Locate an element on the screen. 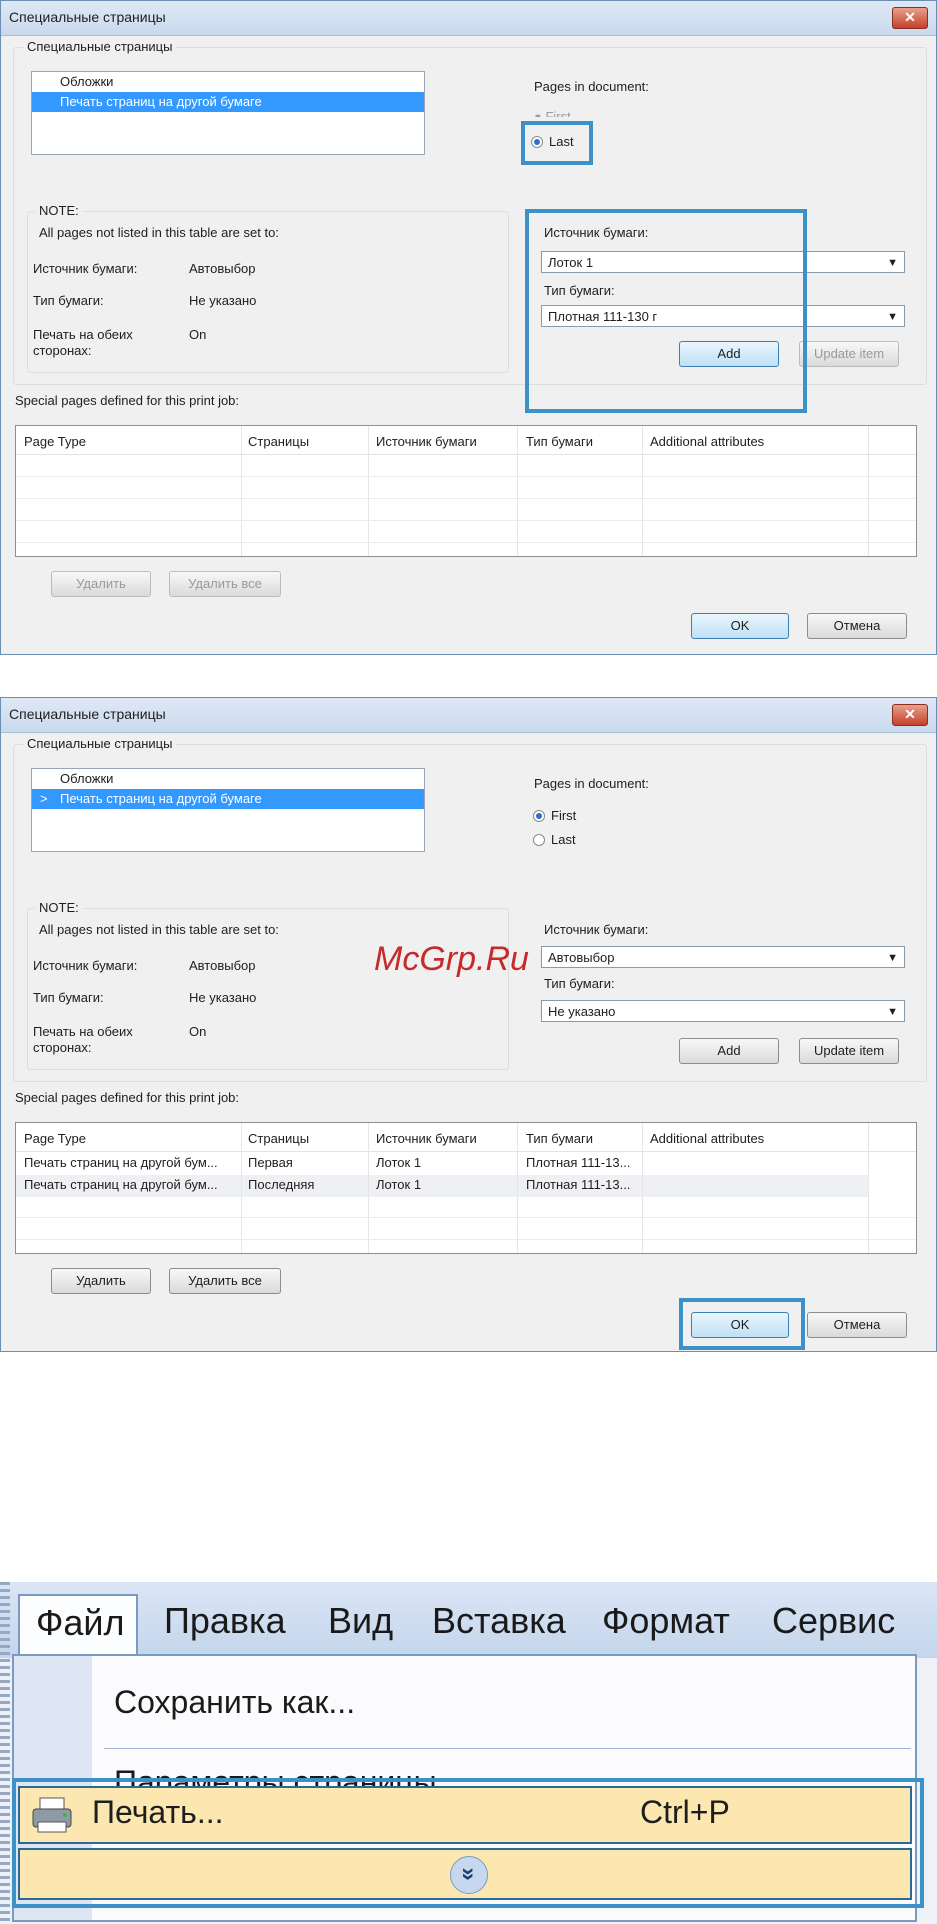  expand-marker-icon: > is located at coordinates (44, 798).